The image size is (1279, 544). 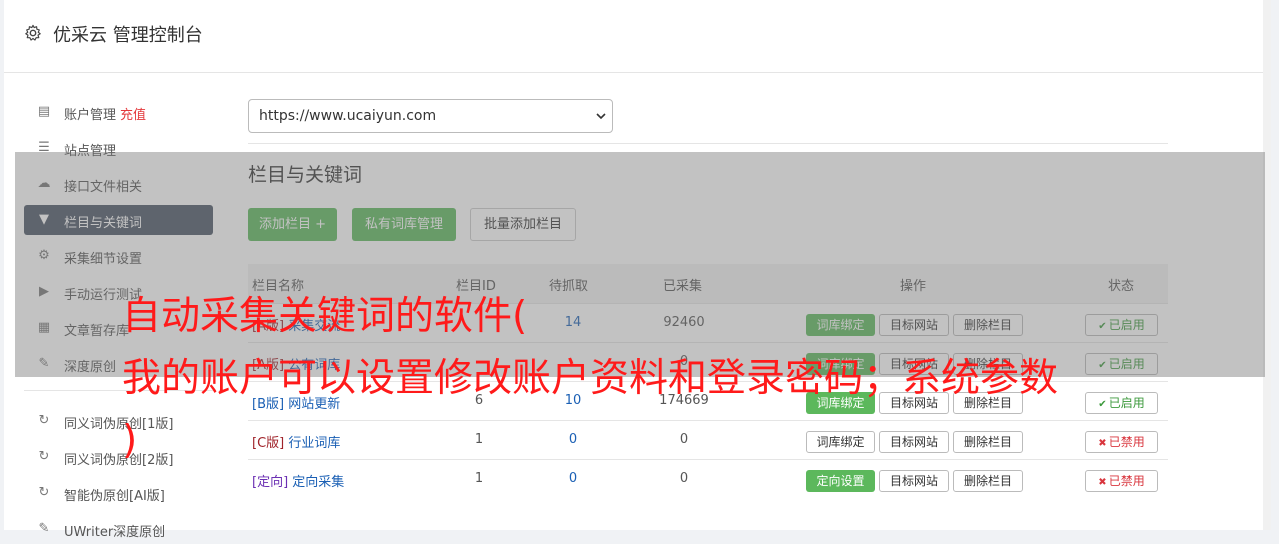 I want to click on sidebar-item-uwriter: ✎ UWriter深度原创, so click(x=118, y=529).